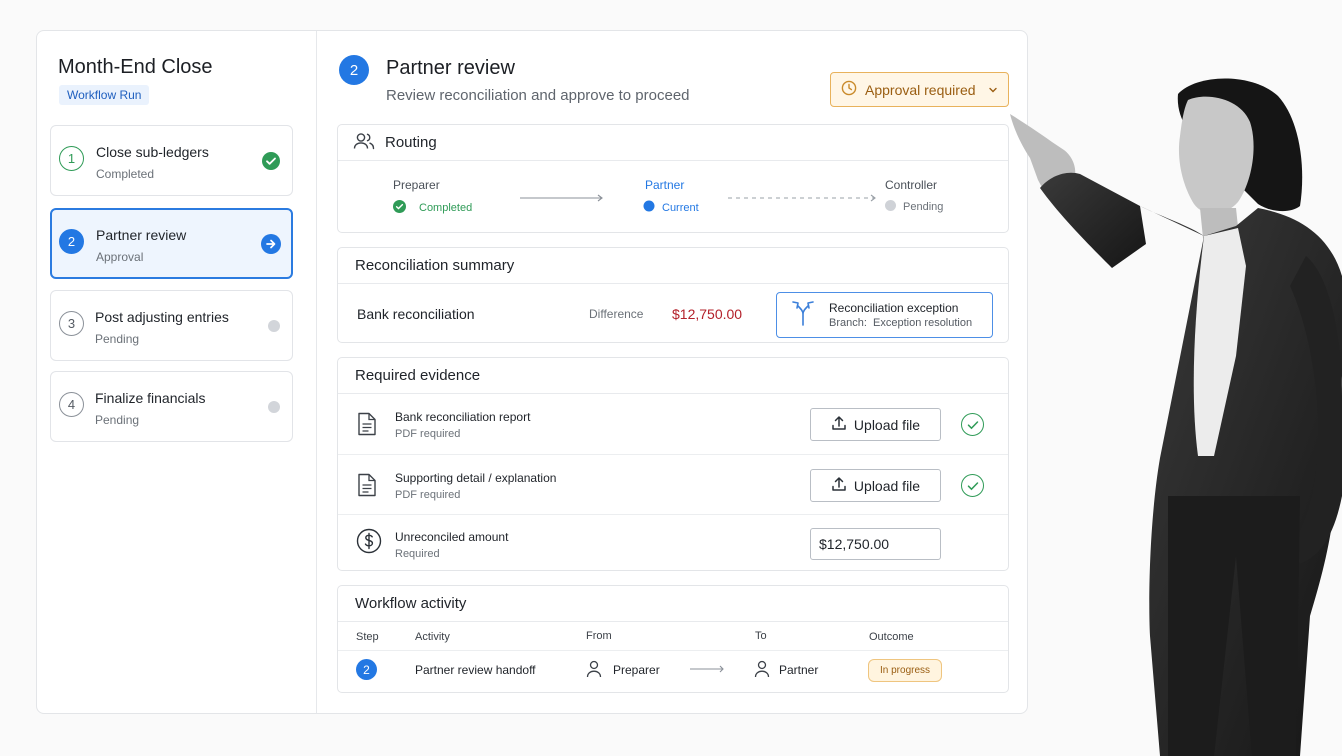 The height and width of the screenshot is (756, 1342). I want to click on route-arrow-dashed, so click(802, 198).